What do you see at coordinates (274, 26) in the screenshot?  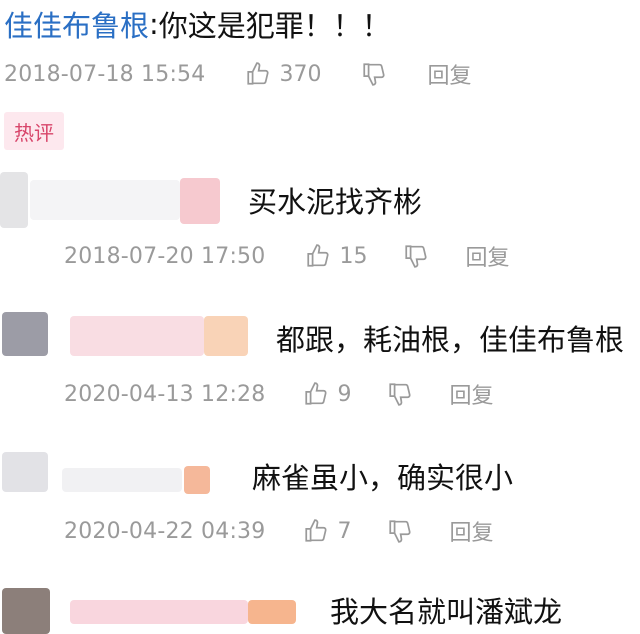 I see `top-comment-text: 你这是犯罪！！！` at bounding box center [274, 26].